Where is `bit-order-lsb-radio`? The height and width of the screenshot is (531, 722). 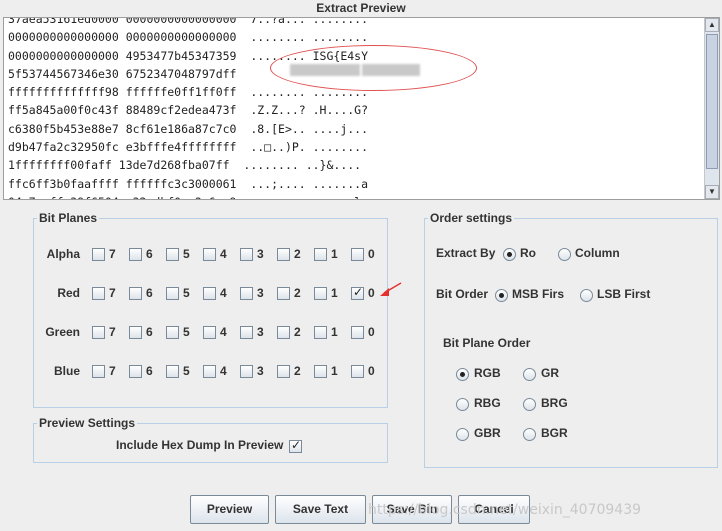
bit-order-lsb-radio is located at coordinates (586, 295).